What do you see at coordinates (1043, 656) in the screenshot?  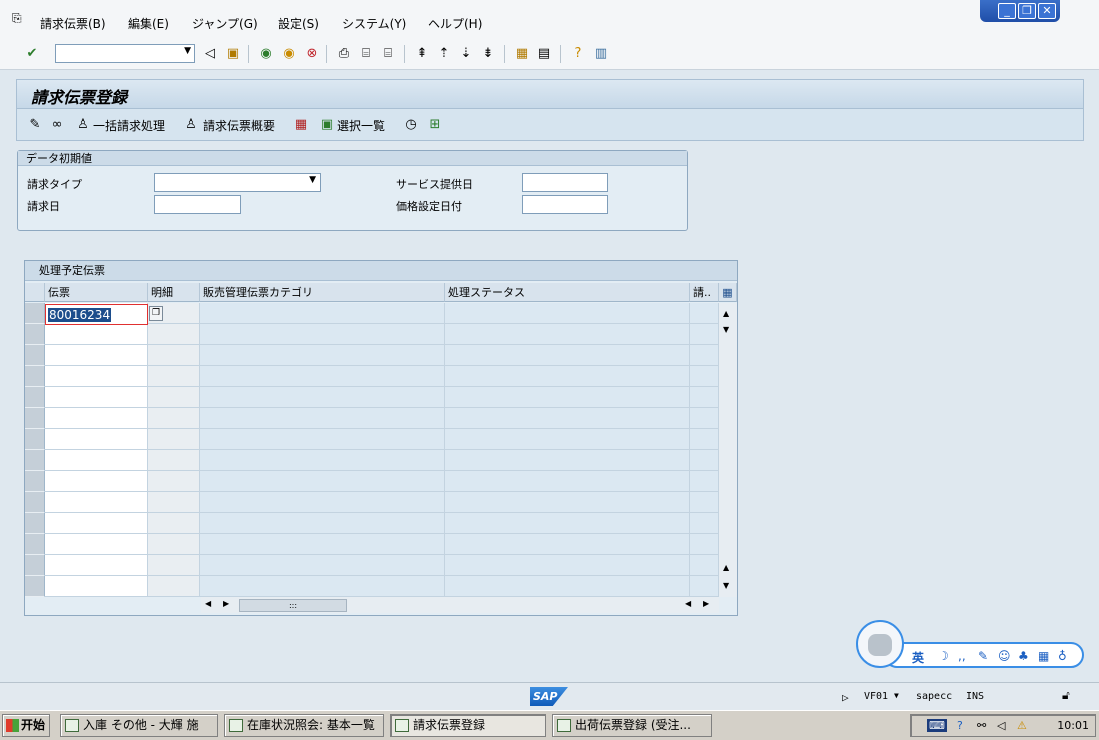 I see `grid-icon: ▦` at bounding box center [1043, 656].